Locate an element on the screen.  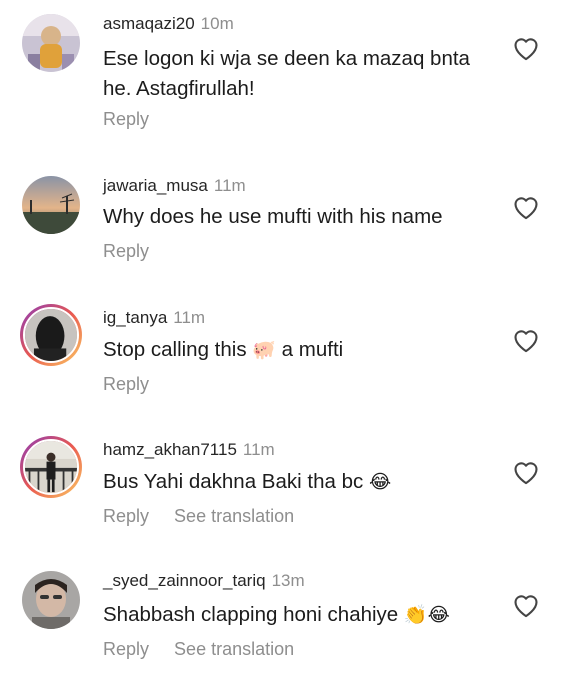
clapping-laughing-emoji: 👏😂 is located at coordinates (426, 615).